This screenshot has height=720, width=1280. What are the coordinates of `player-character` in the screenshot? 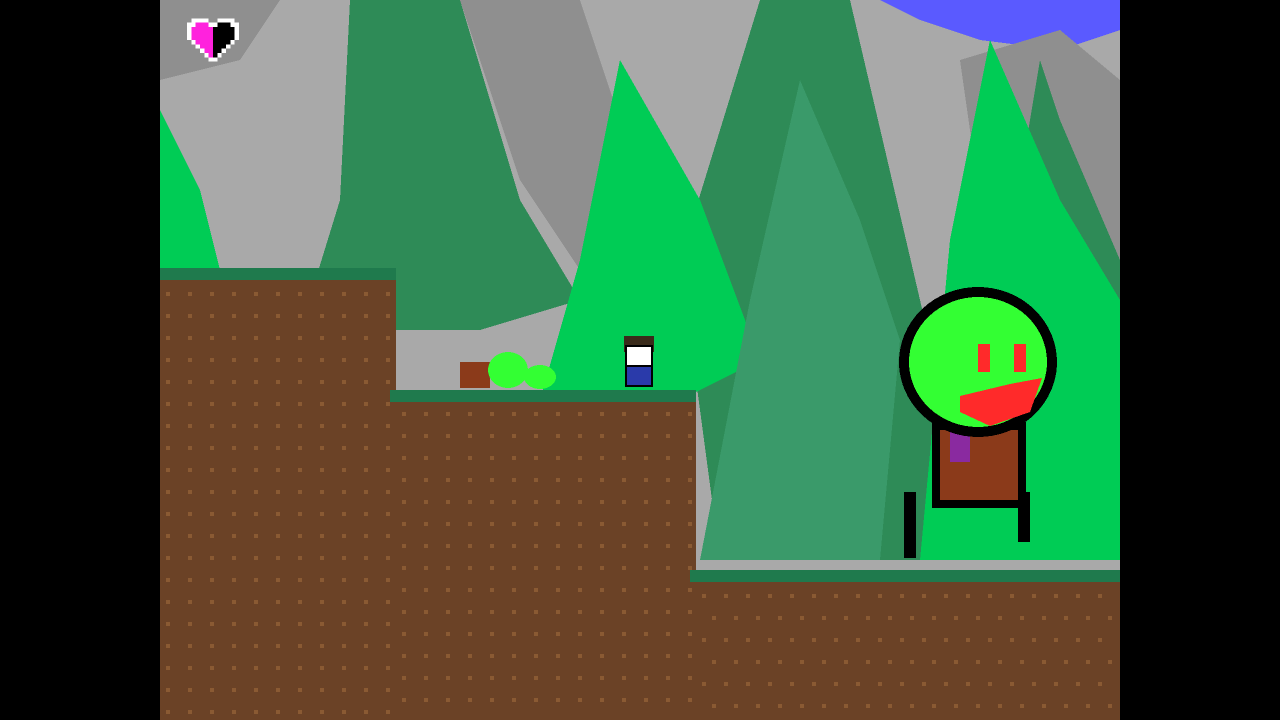 It's located at (639, 361).